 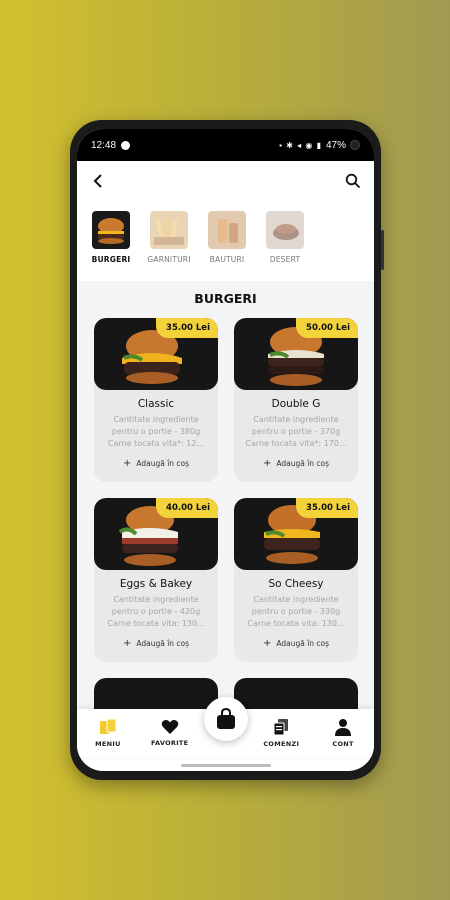 What do you see at coordinates (335, 145) in the screenshot?
I see `battery-percent: 47%` at bounding box center [335, 145].